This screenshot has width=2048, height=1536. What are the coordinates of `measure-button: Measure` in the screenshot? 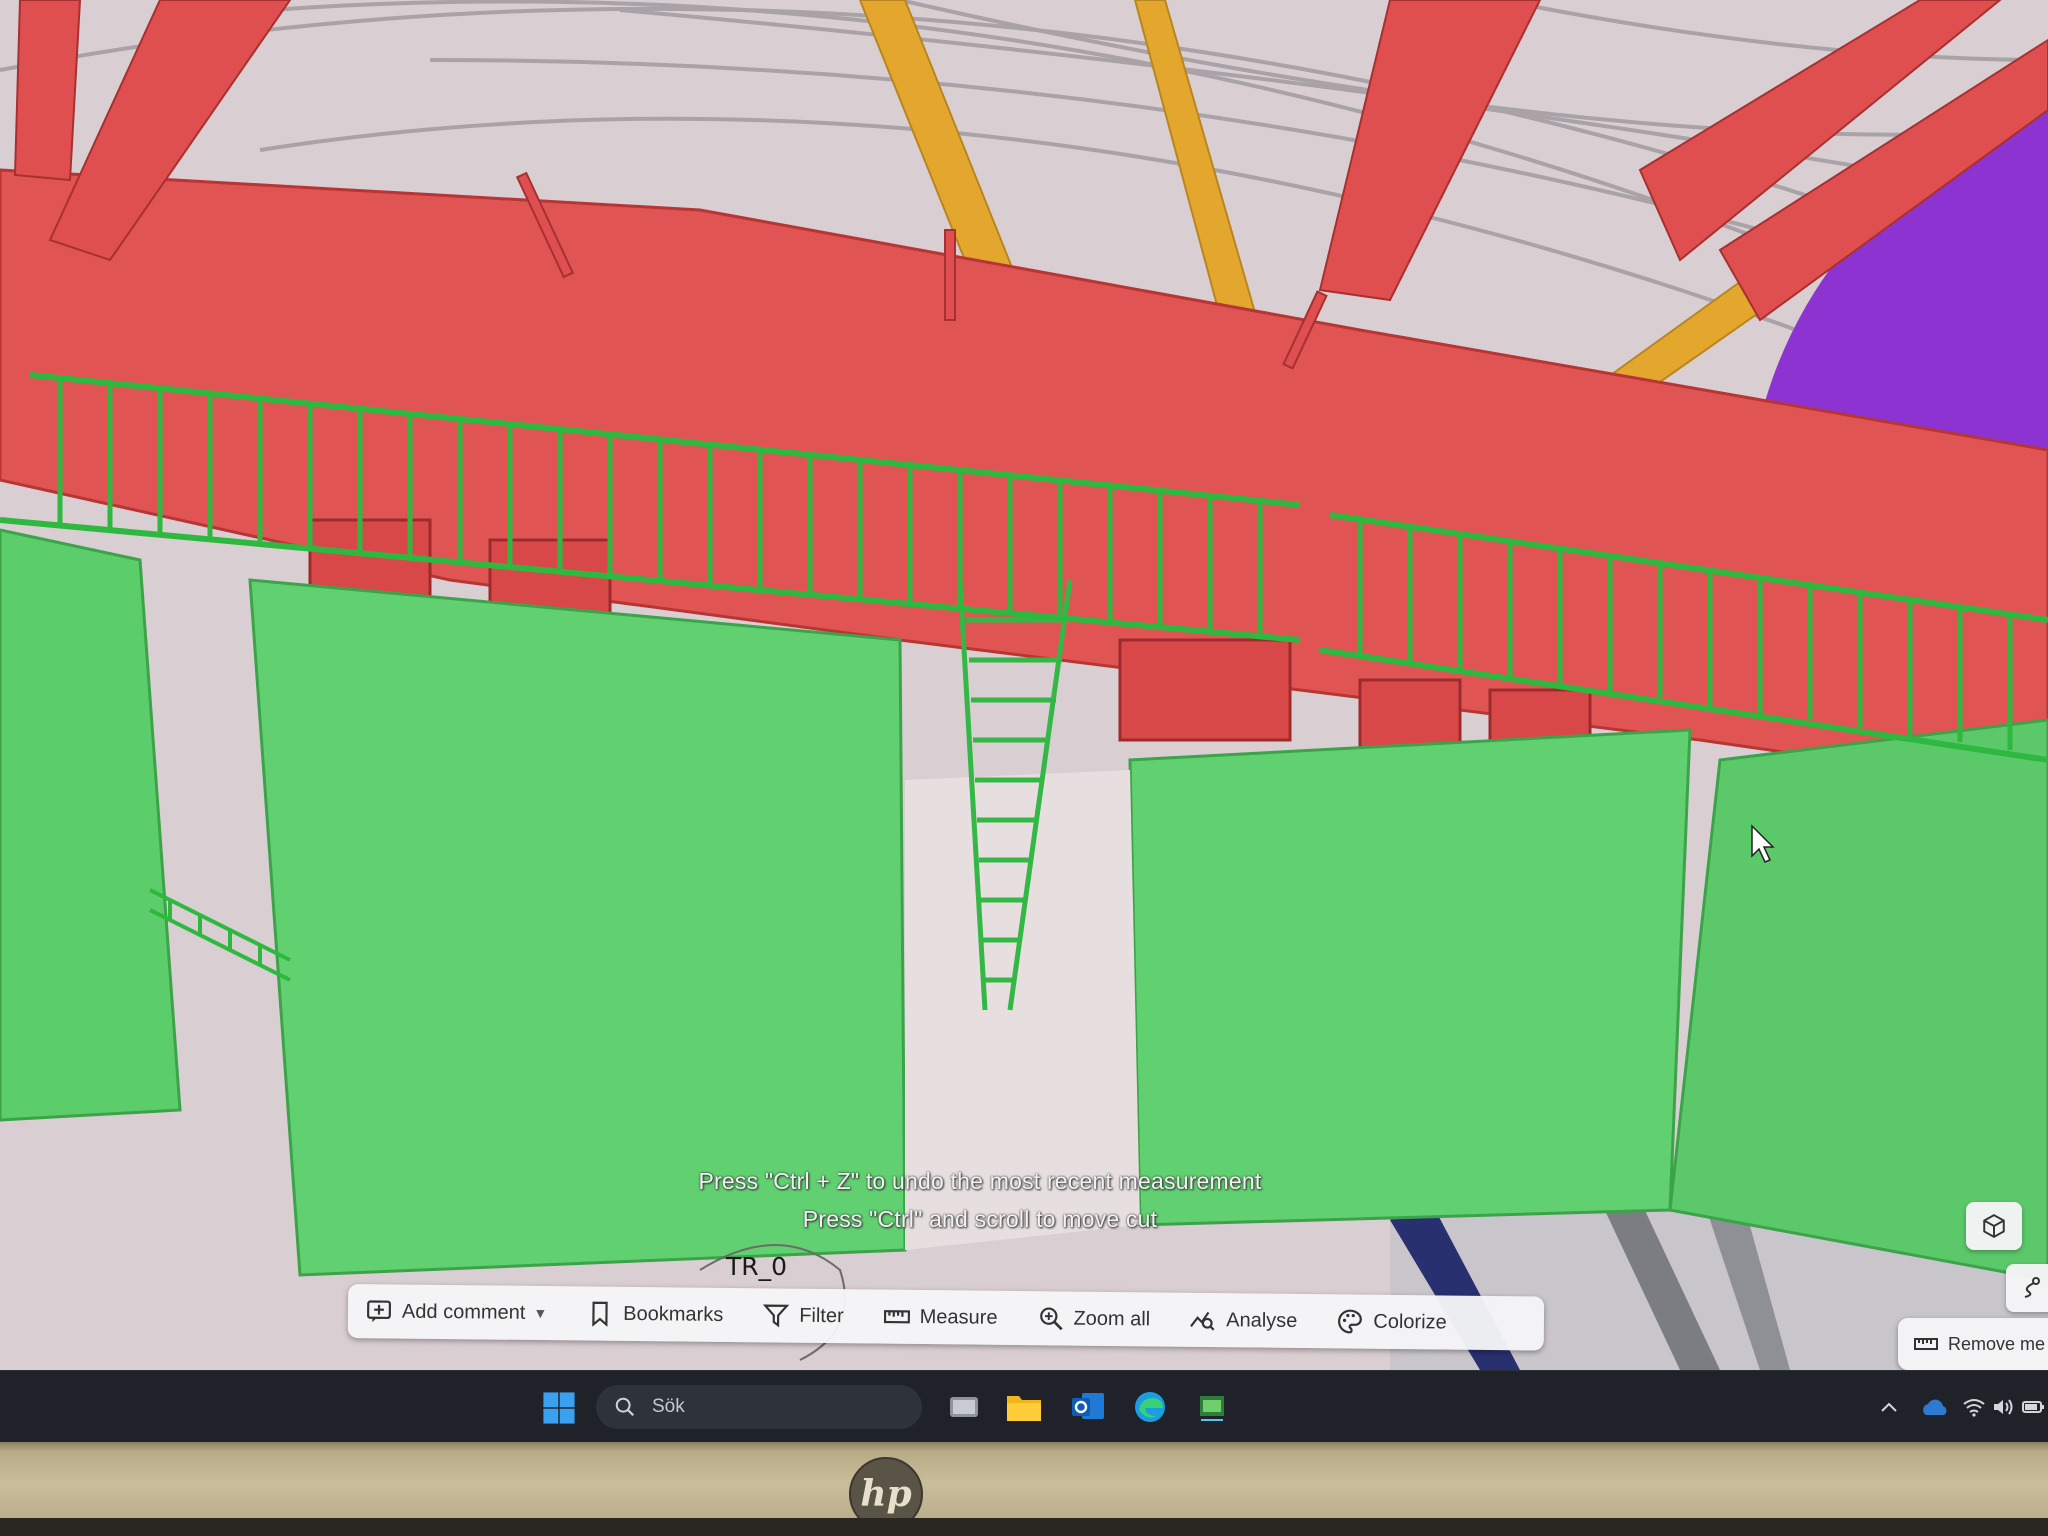 It's located at (940, 1317).